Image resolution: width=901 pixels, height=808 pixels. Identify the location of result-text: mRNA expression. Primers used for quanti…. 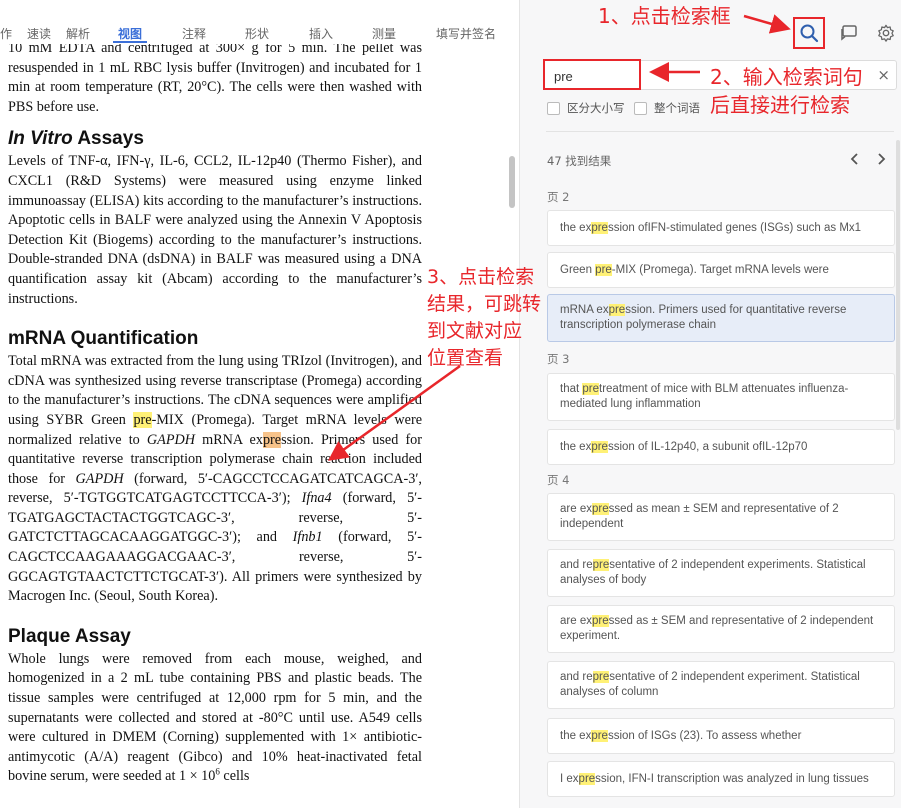
(703, 317).